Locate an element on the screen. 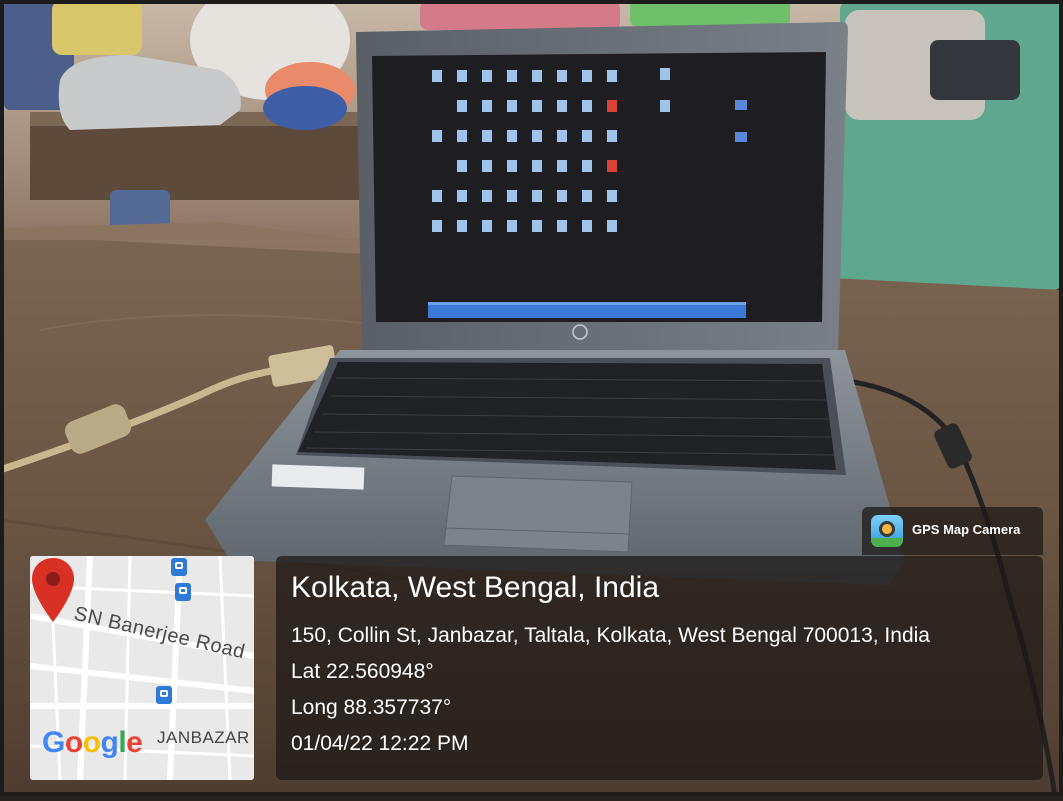 Image resolution: width=1063 pixels, height=801 pixels. app-name: GPS Map Camera is located at coordinates (966, 529).